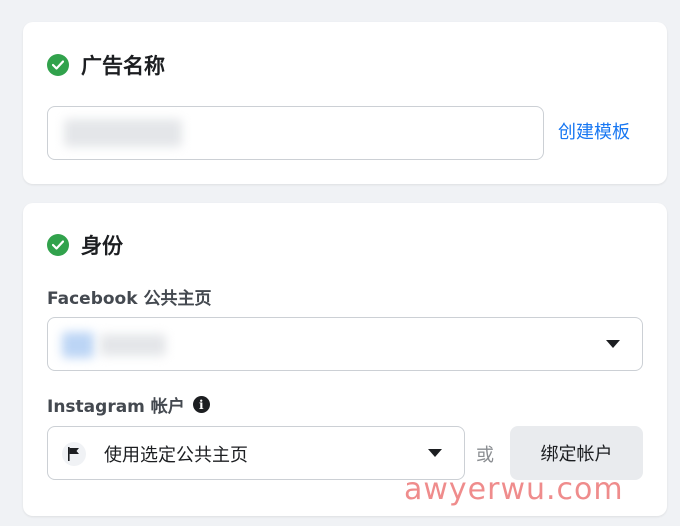 This screenshot has width=680, height=526. What do you see at coordinates (256, 453) in the screenshot?
I see `instagram-account-select: 使用选定公共主页` at bounding box center [256, 453].